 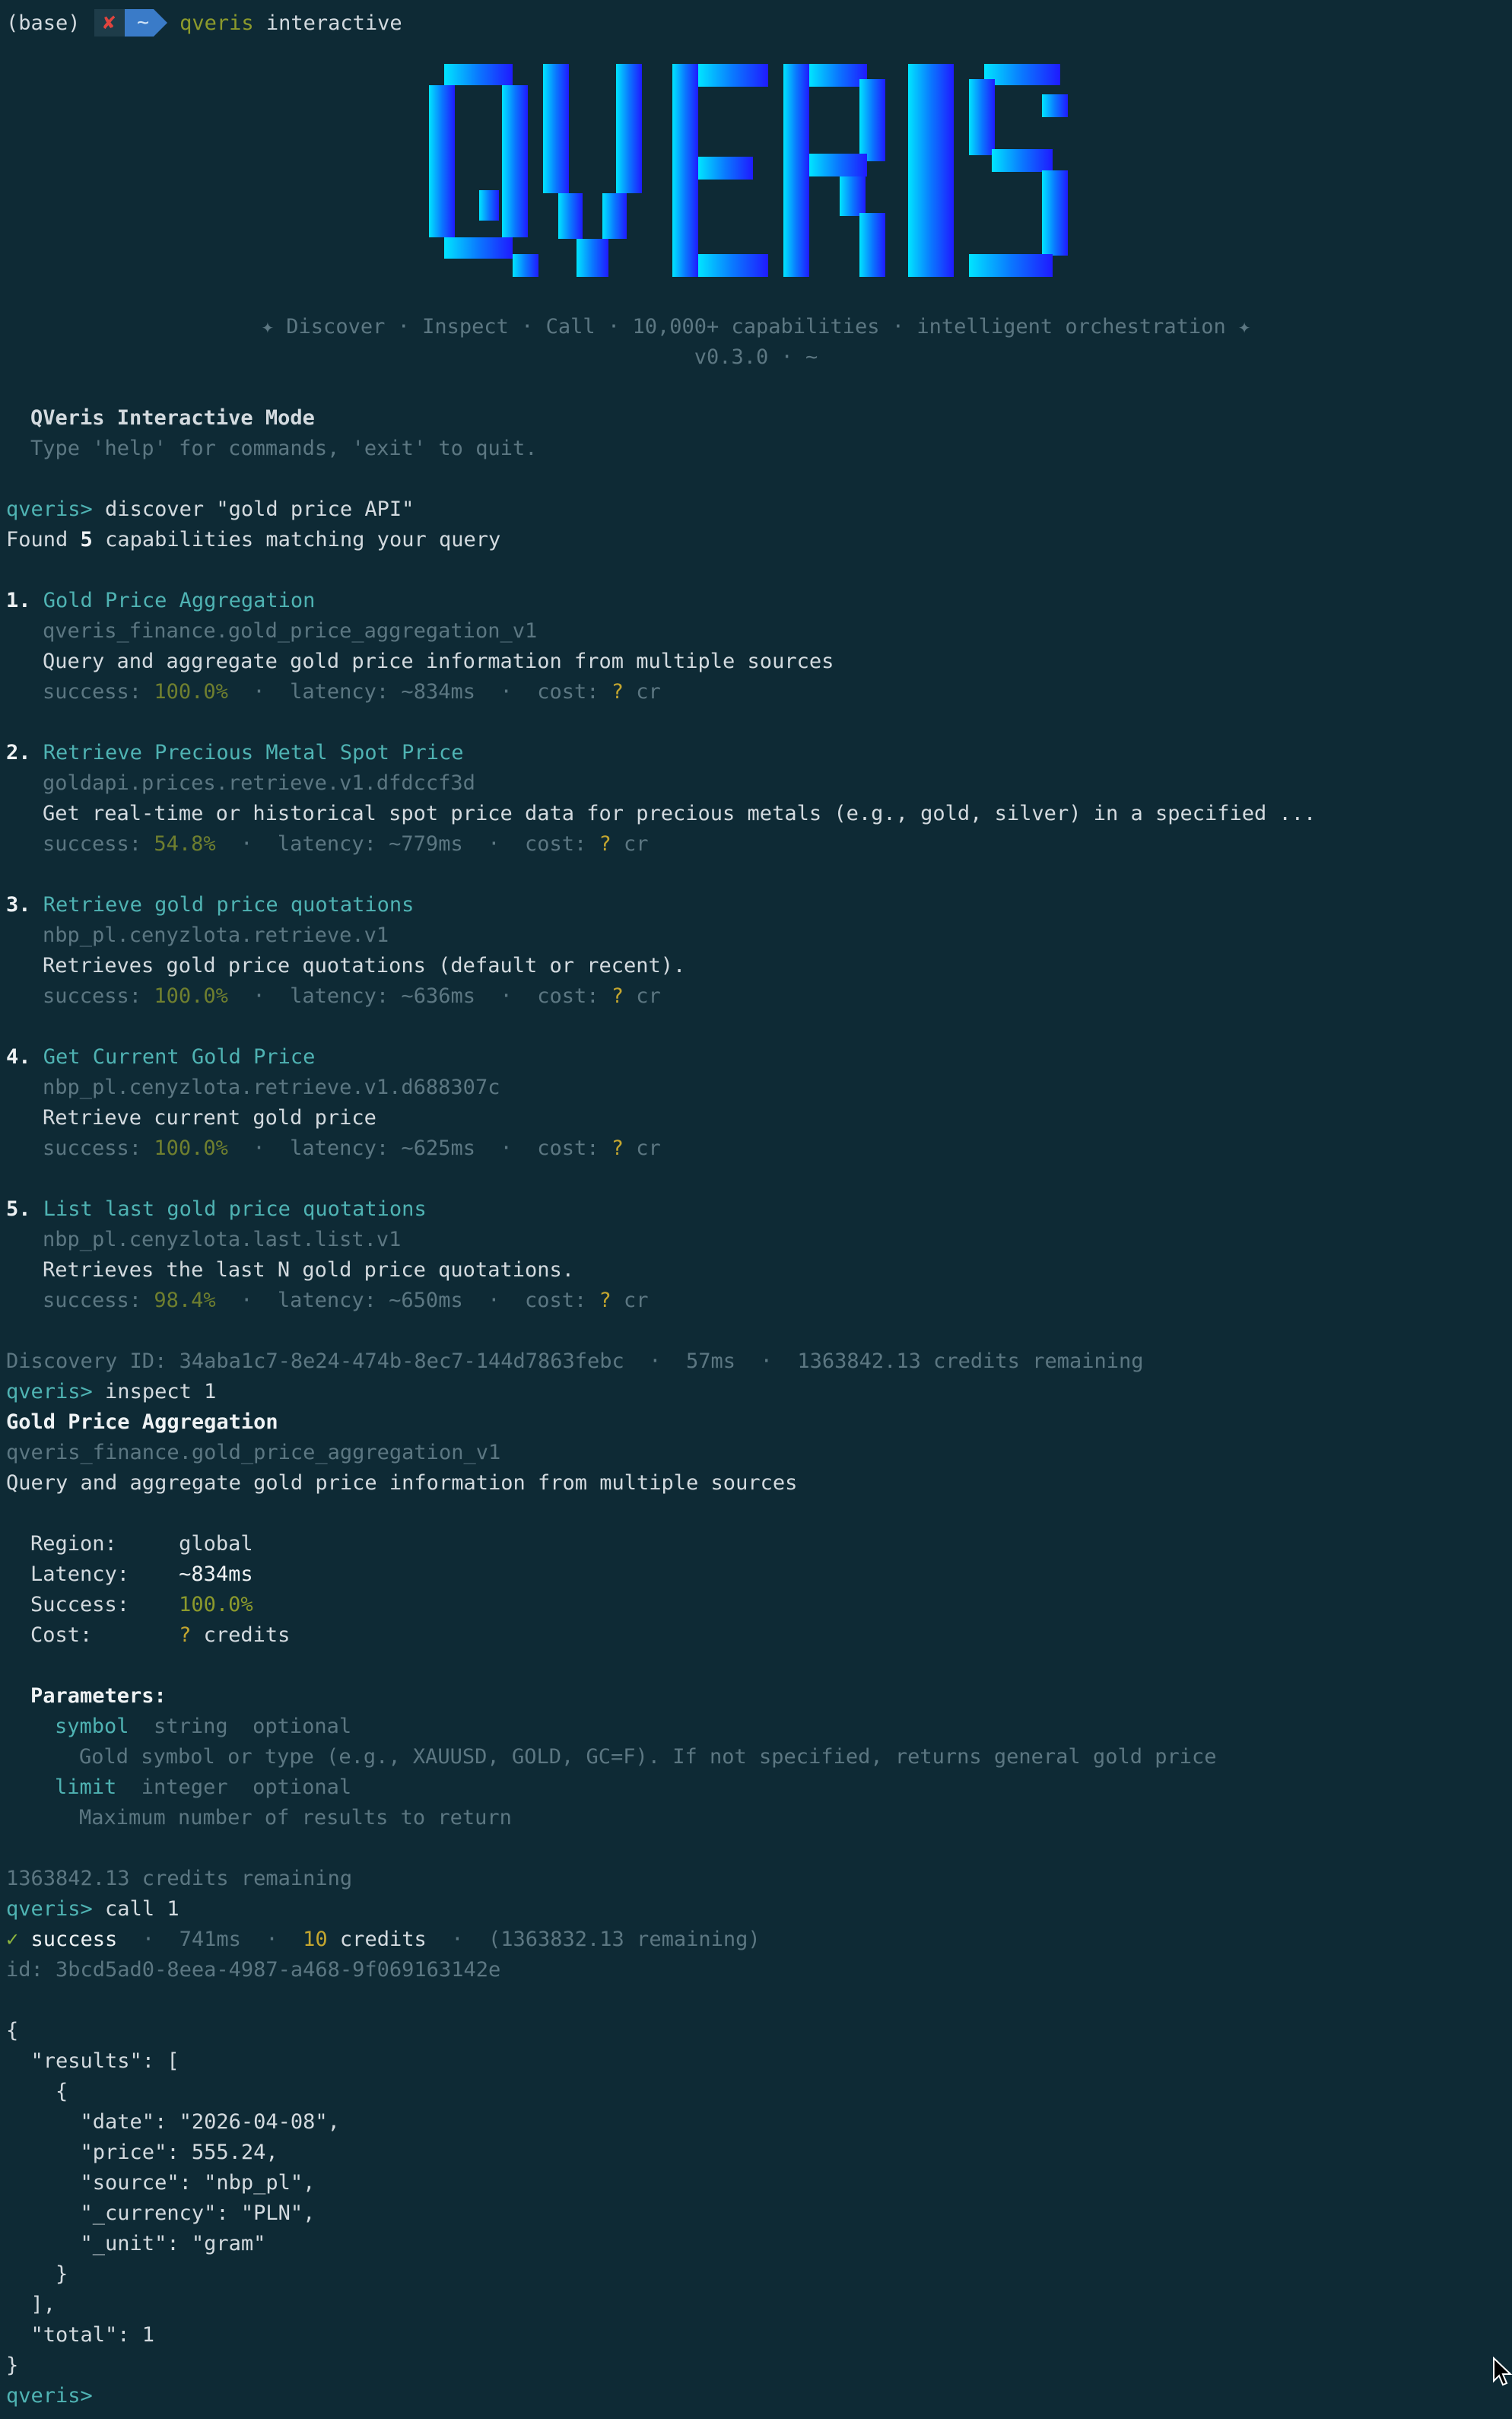 What do you see at coordinates (13, 2030) in the screenshot?
I see `json-line: {` at bounding box center [13, 2030].